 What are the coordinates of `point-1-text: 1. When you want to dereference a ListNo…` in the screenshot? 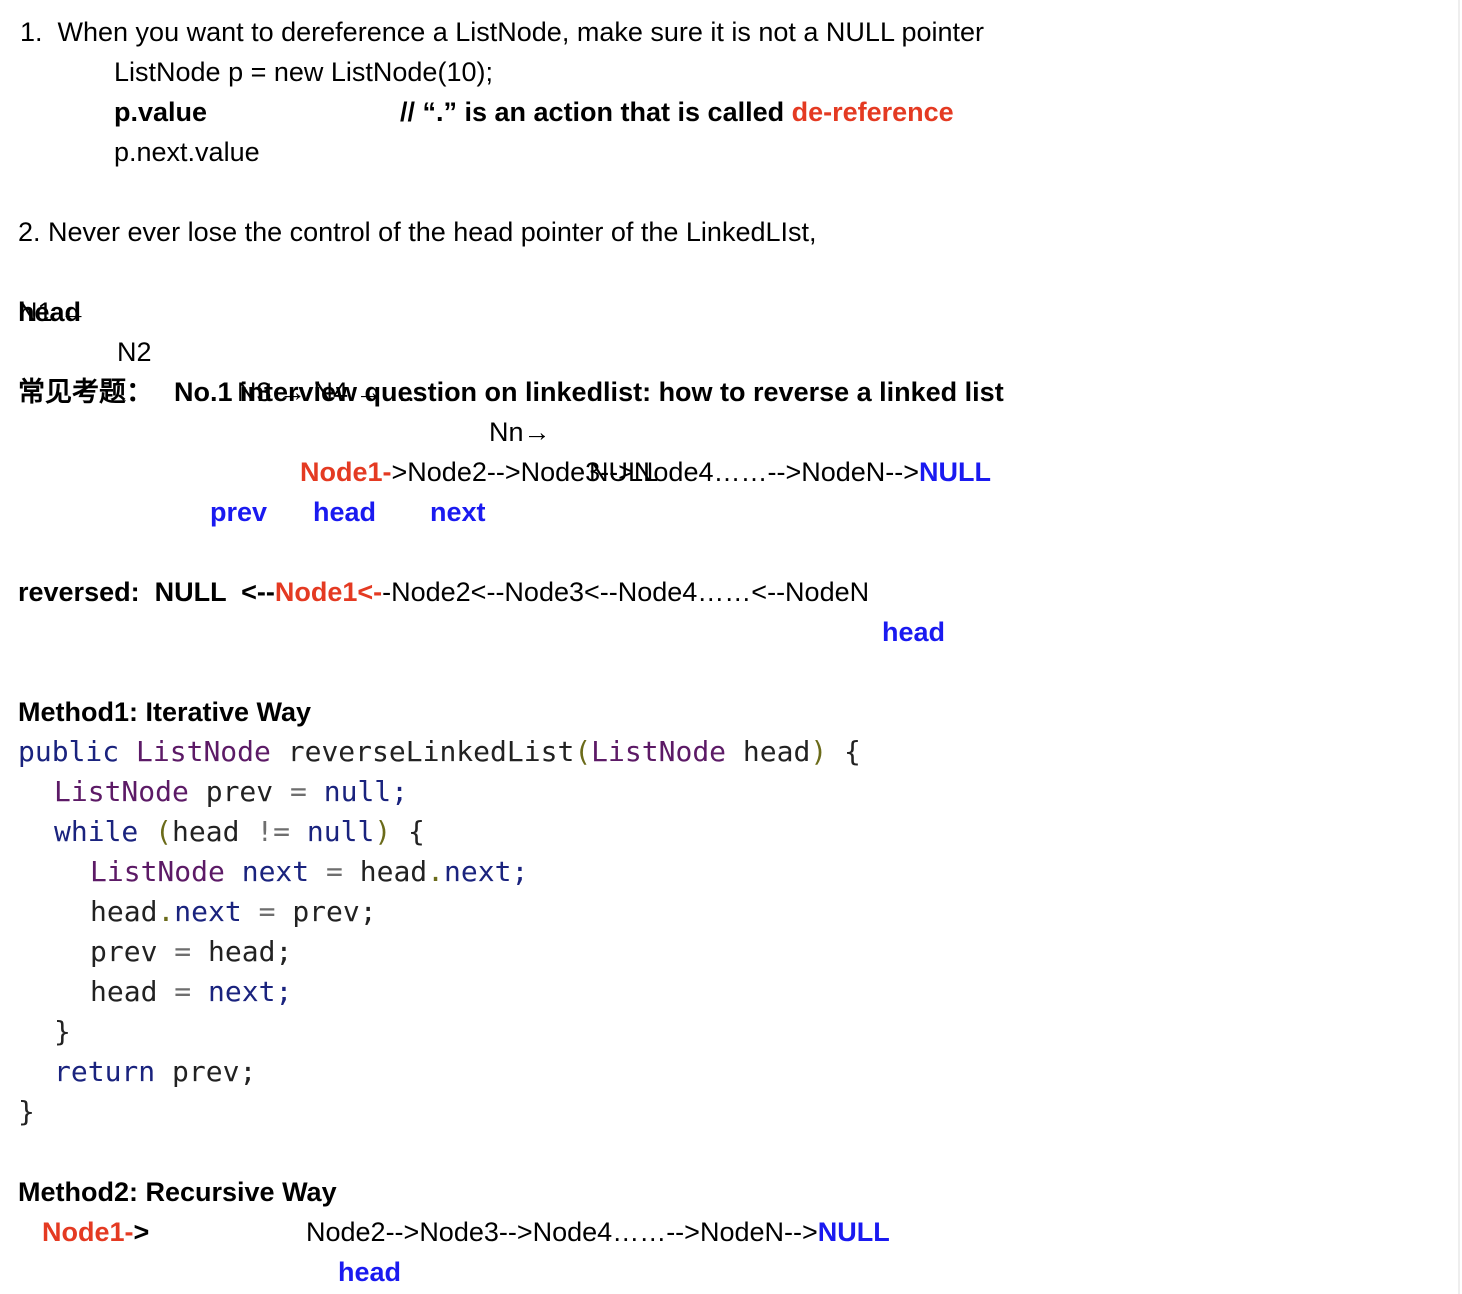 It's located at (502, 32).